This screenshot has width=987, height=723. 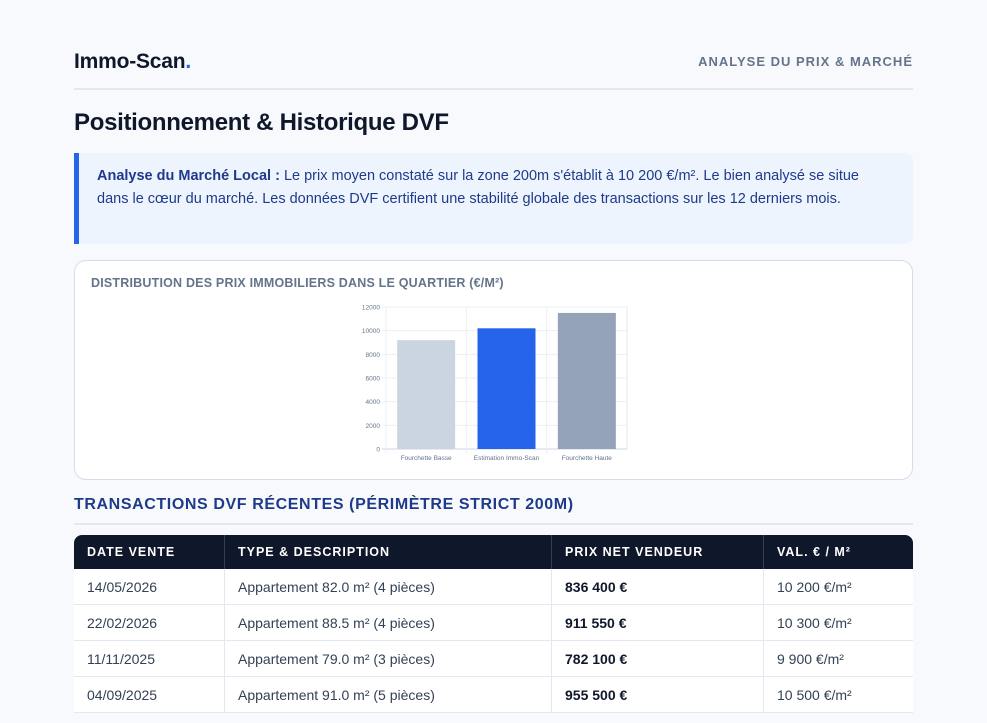 I want to click on column-header-date: DATE VENTE, so click(x=149, y=552).